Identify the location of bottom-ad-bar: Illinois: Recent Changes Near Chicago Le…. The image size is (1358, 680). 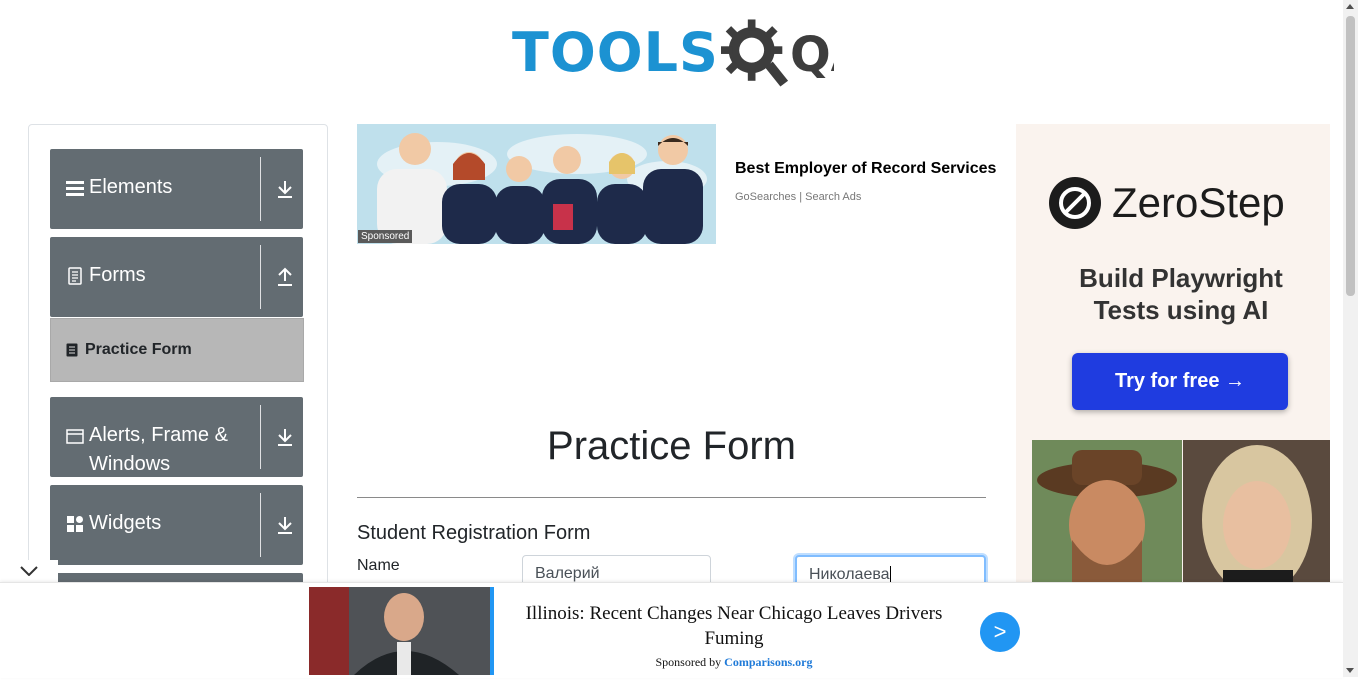
(671, 630).